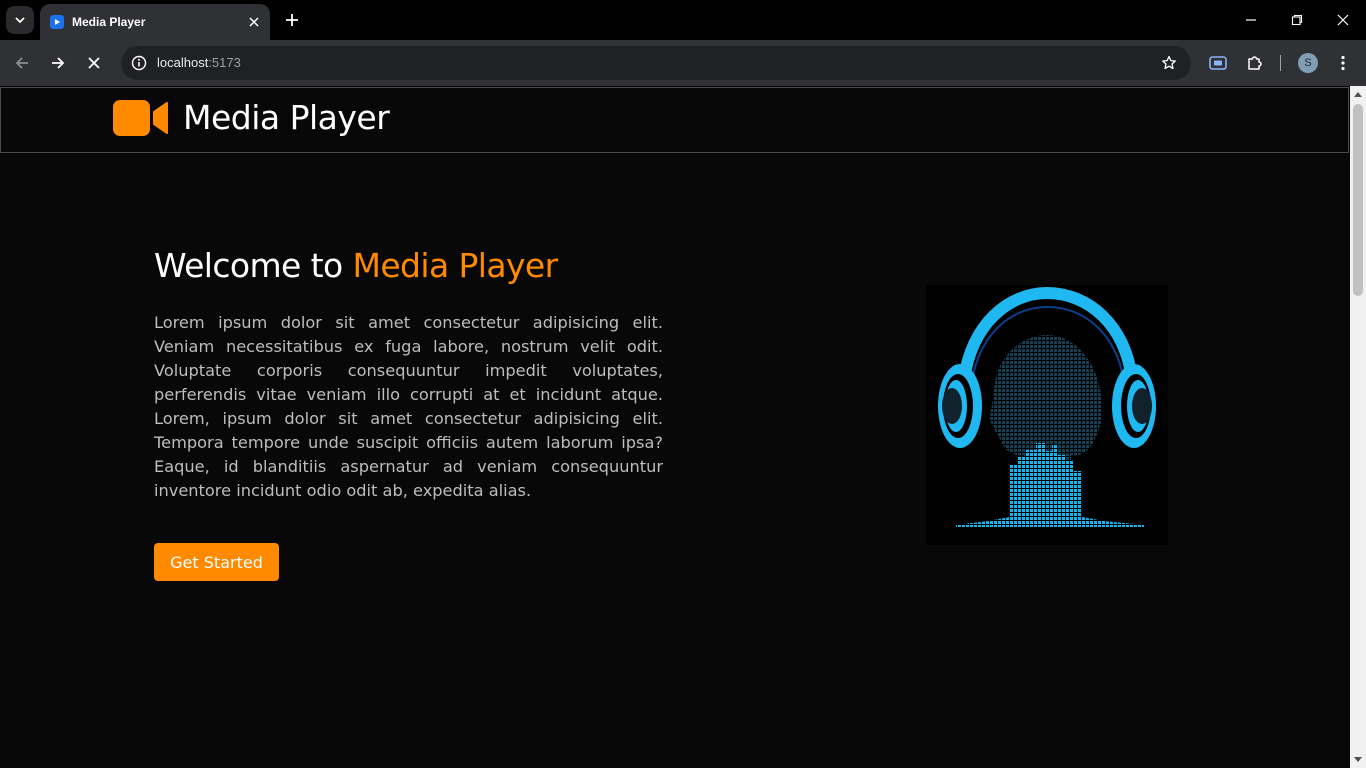  Describe the element at coordinates (254, 22) in the screenshot. I see `close-tab-icon` at that location.